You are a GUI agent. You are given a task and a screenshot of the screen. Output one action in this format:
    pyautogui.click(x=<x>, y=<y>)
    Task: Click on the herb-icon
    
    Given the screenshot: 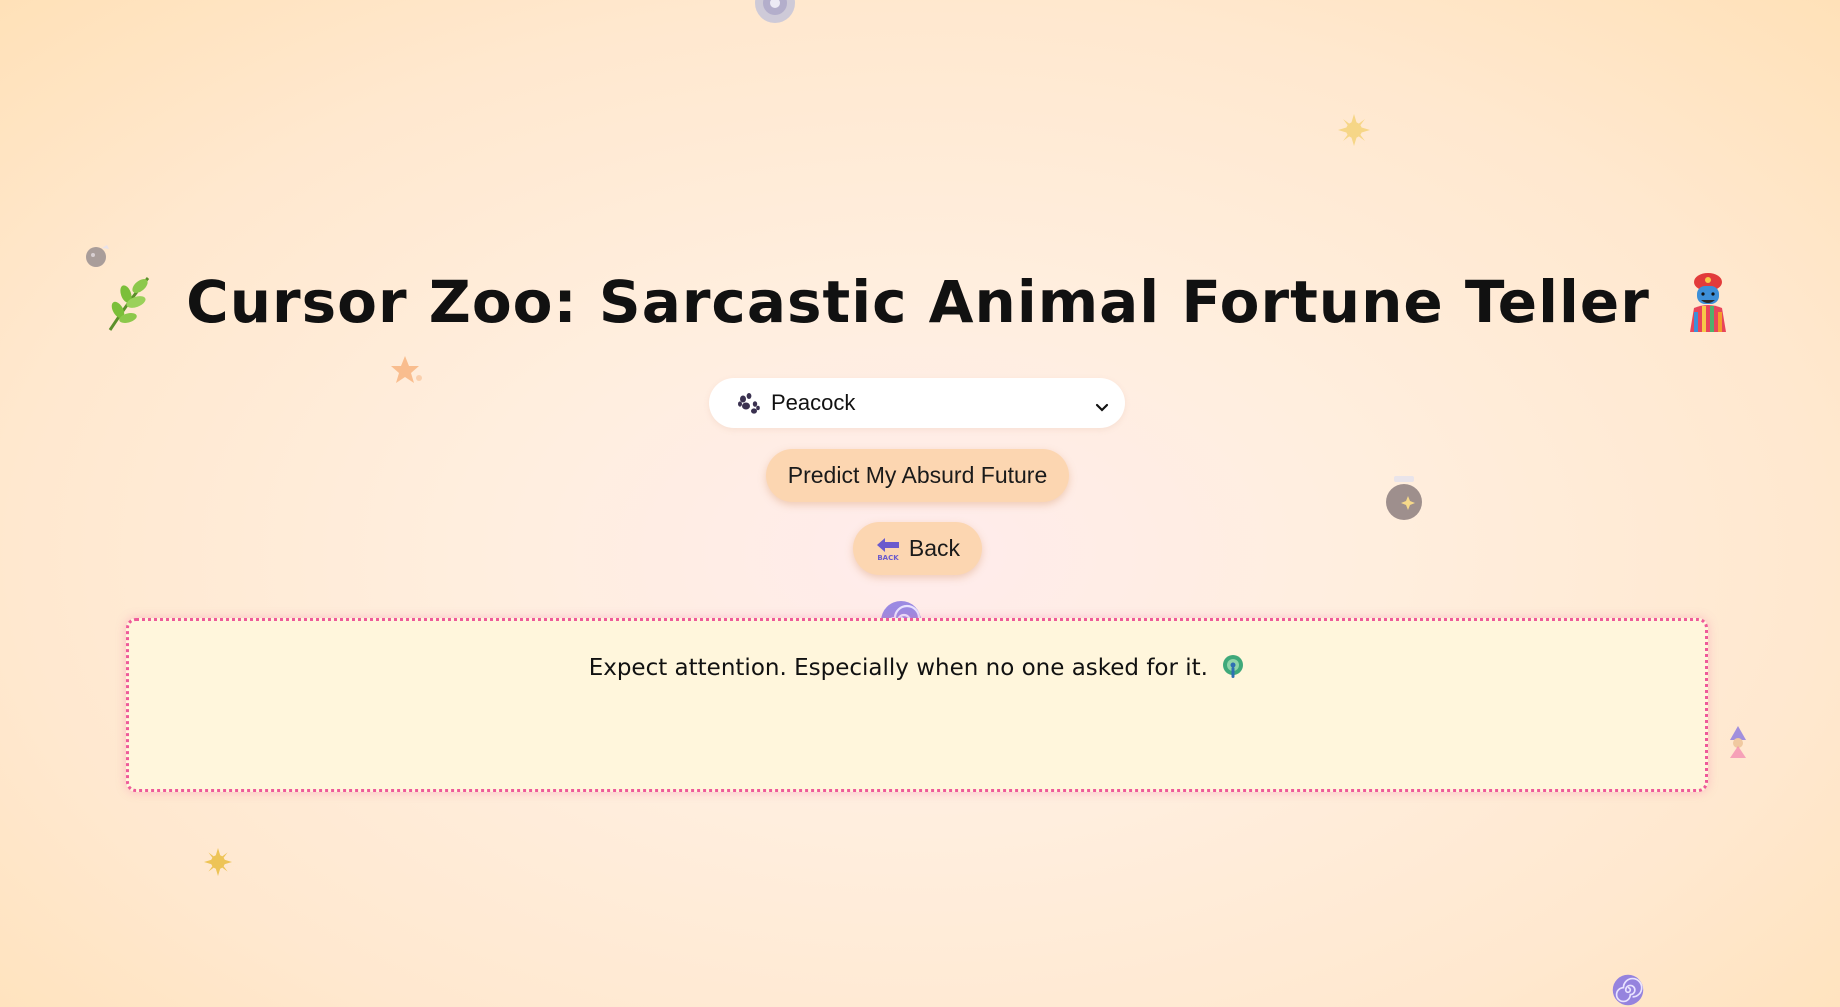 What is the action you would take?
    pyautogui.click(x=129, y=302)
    